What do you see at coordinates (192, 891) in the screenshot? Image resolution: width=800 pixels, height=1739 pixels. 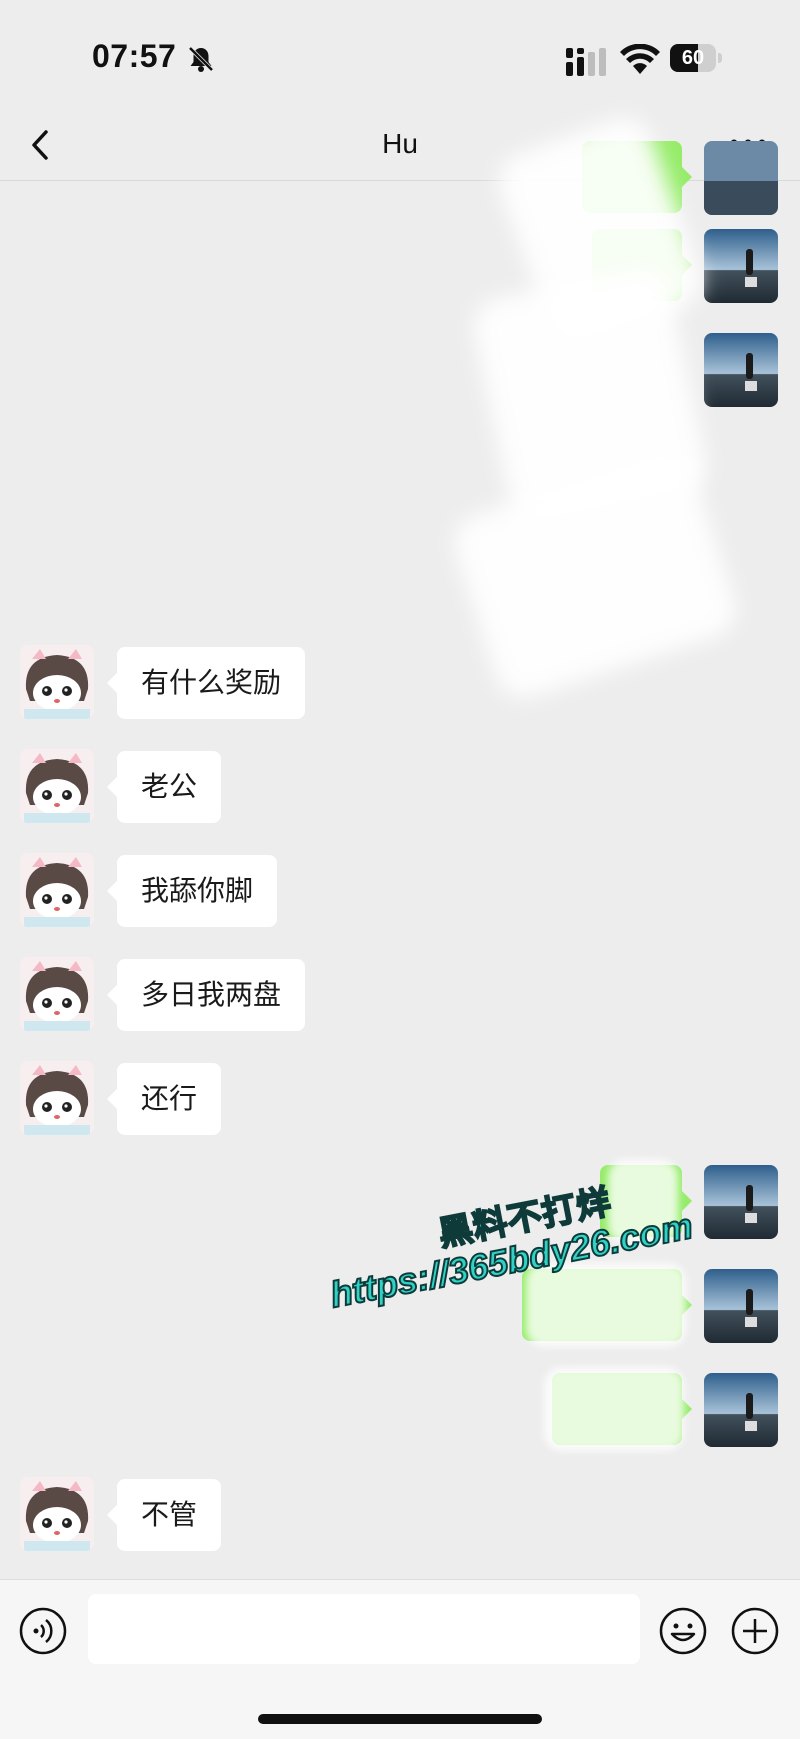 I see `message-bubble: 我舔你脚` at bounding box center [192, 891].